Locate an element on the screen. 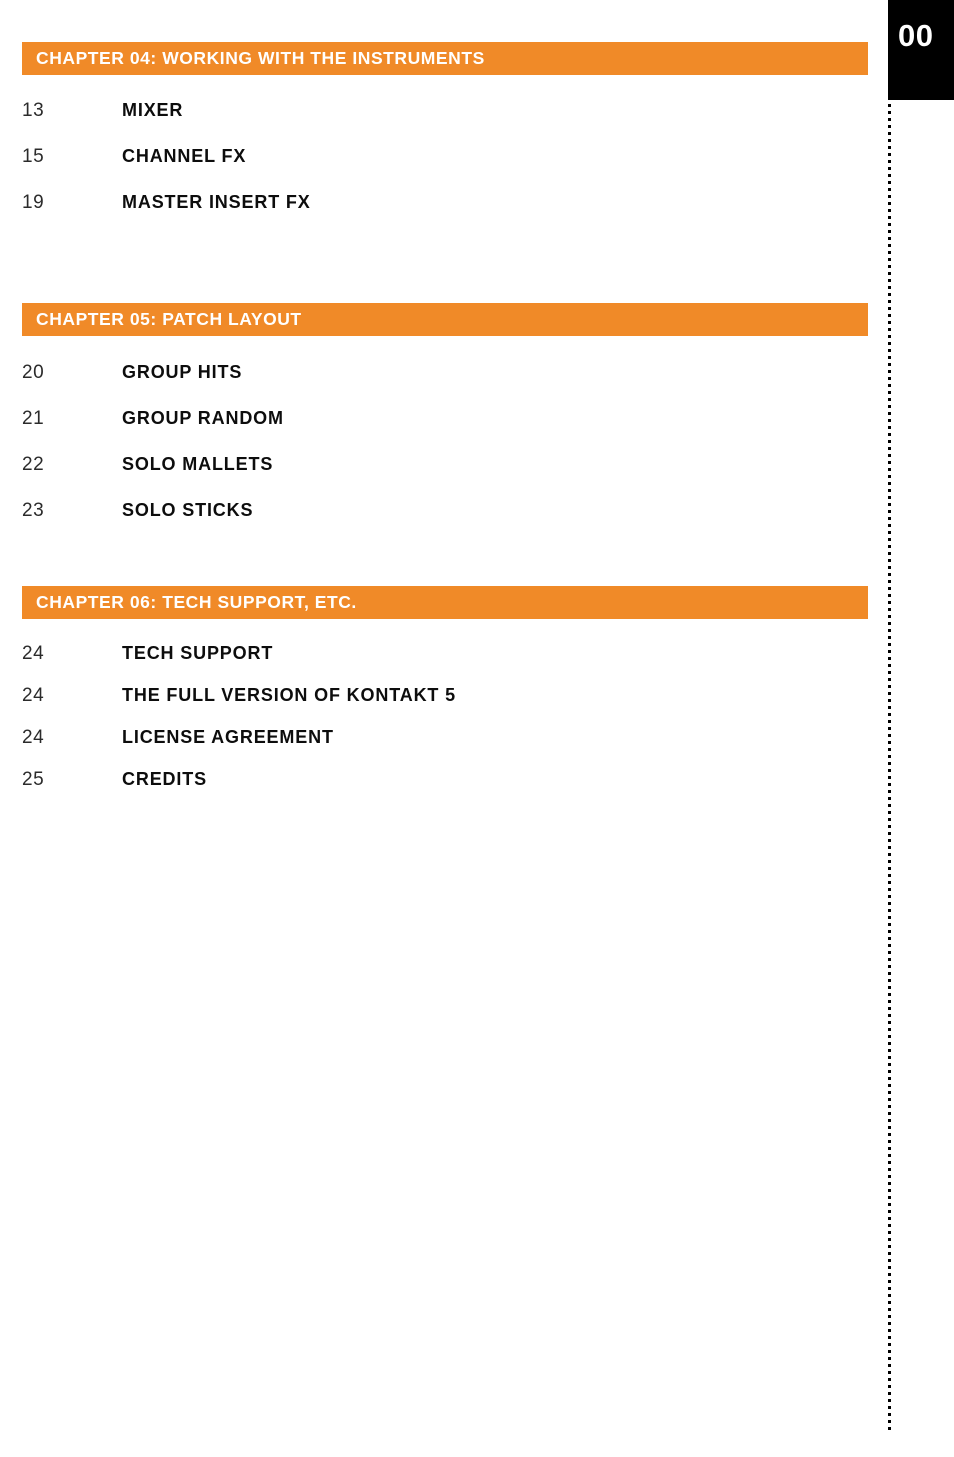 Image resolution: width=954 pixels, height=1457 pixels. toc-entry-title: TECH SUPPORT is located at coordinates (198, 653).